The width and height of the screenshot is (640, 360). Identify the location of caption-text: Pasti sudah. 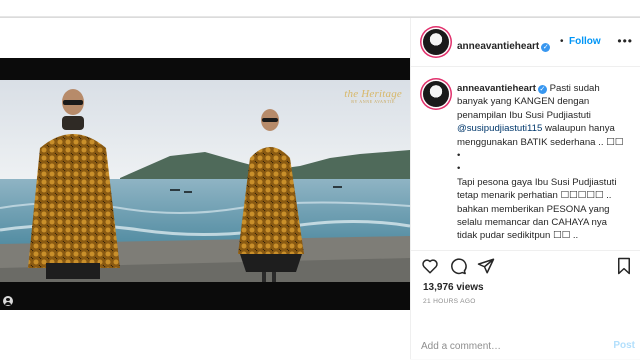
(574, 88).